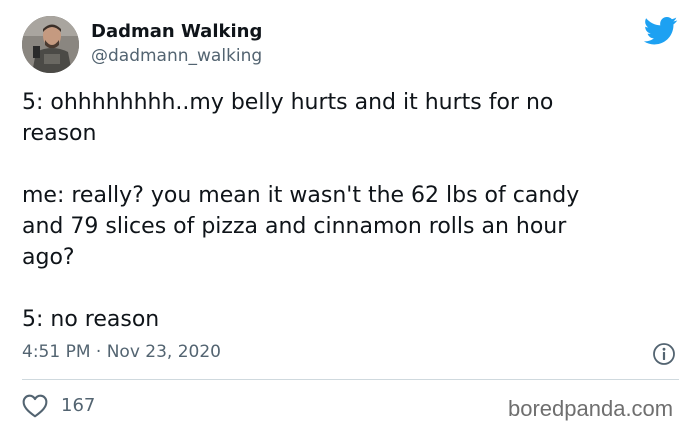 The height and width of the screenshot is (433, 700). I want to click on twitter-bird-icon, so click(661, 31).